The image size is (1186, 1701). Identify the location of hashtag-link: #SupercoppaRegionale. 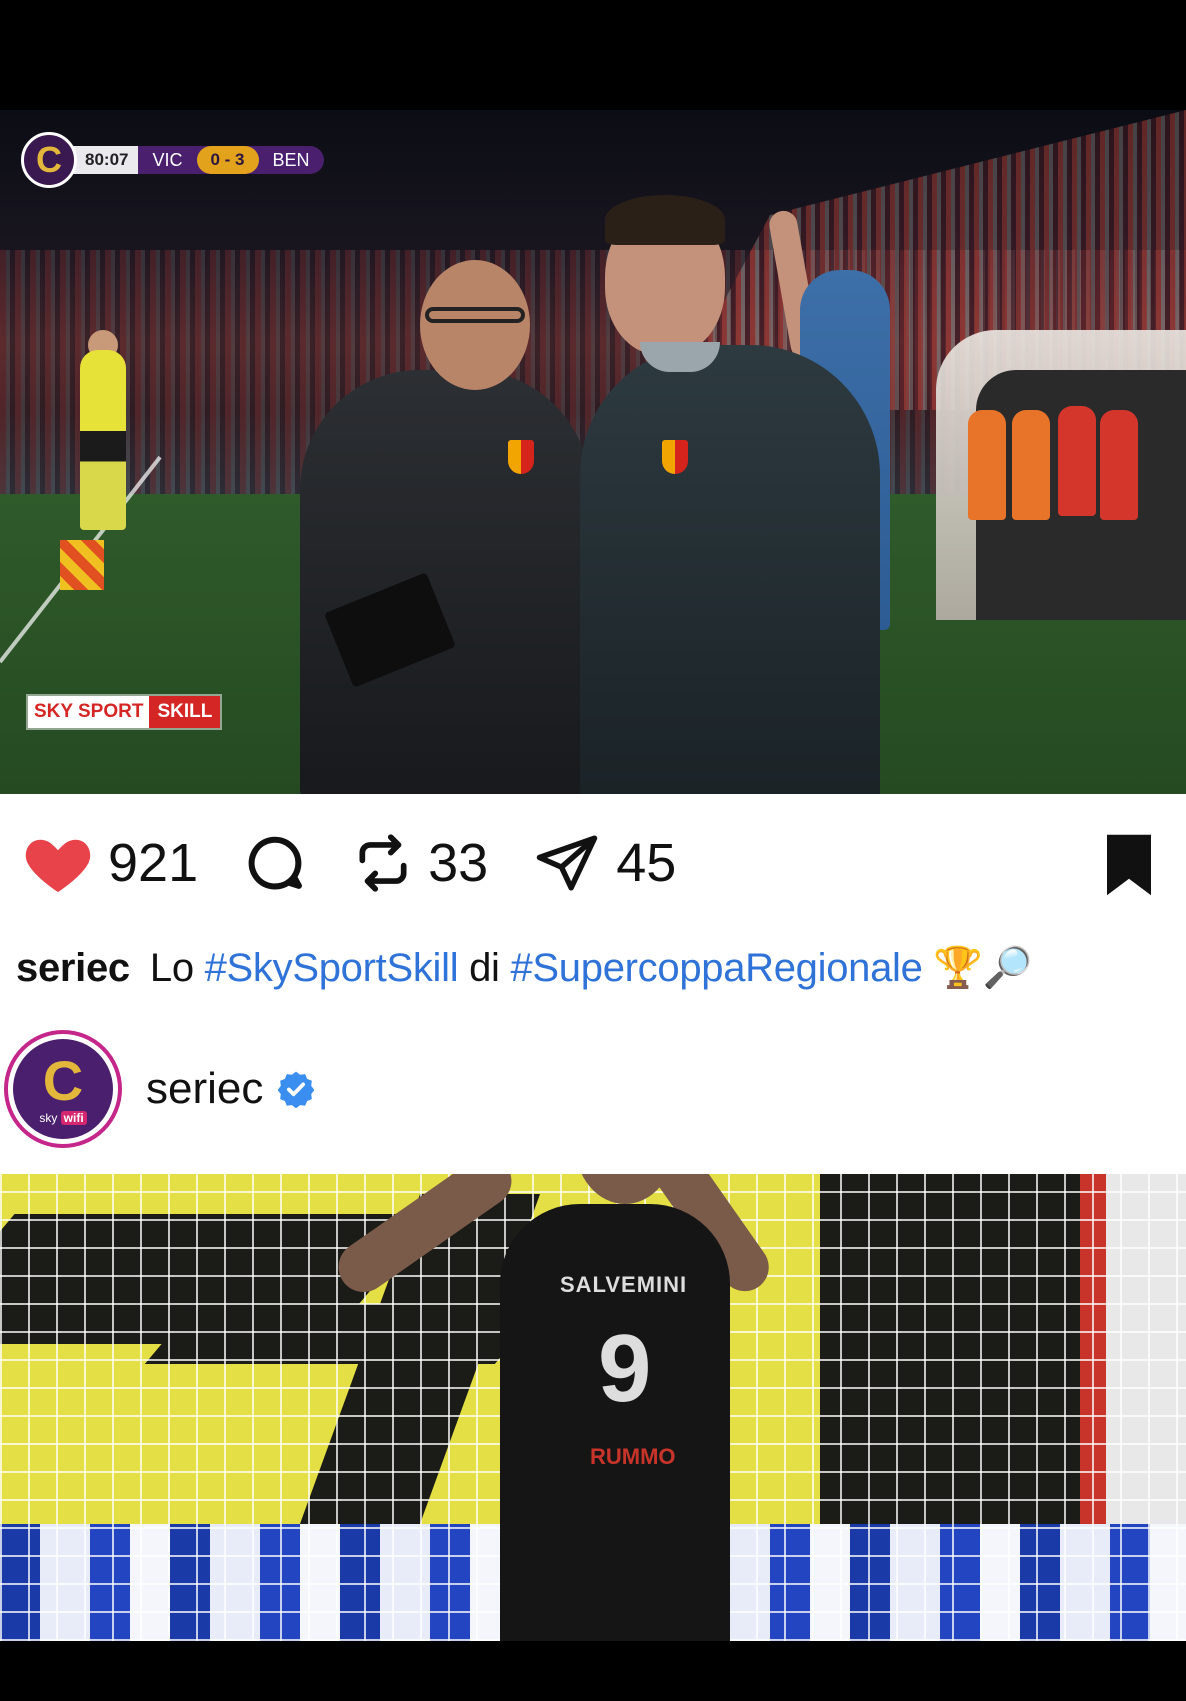
(716, 968).